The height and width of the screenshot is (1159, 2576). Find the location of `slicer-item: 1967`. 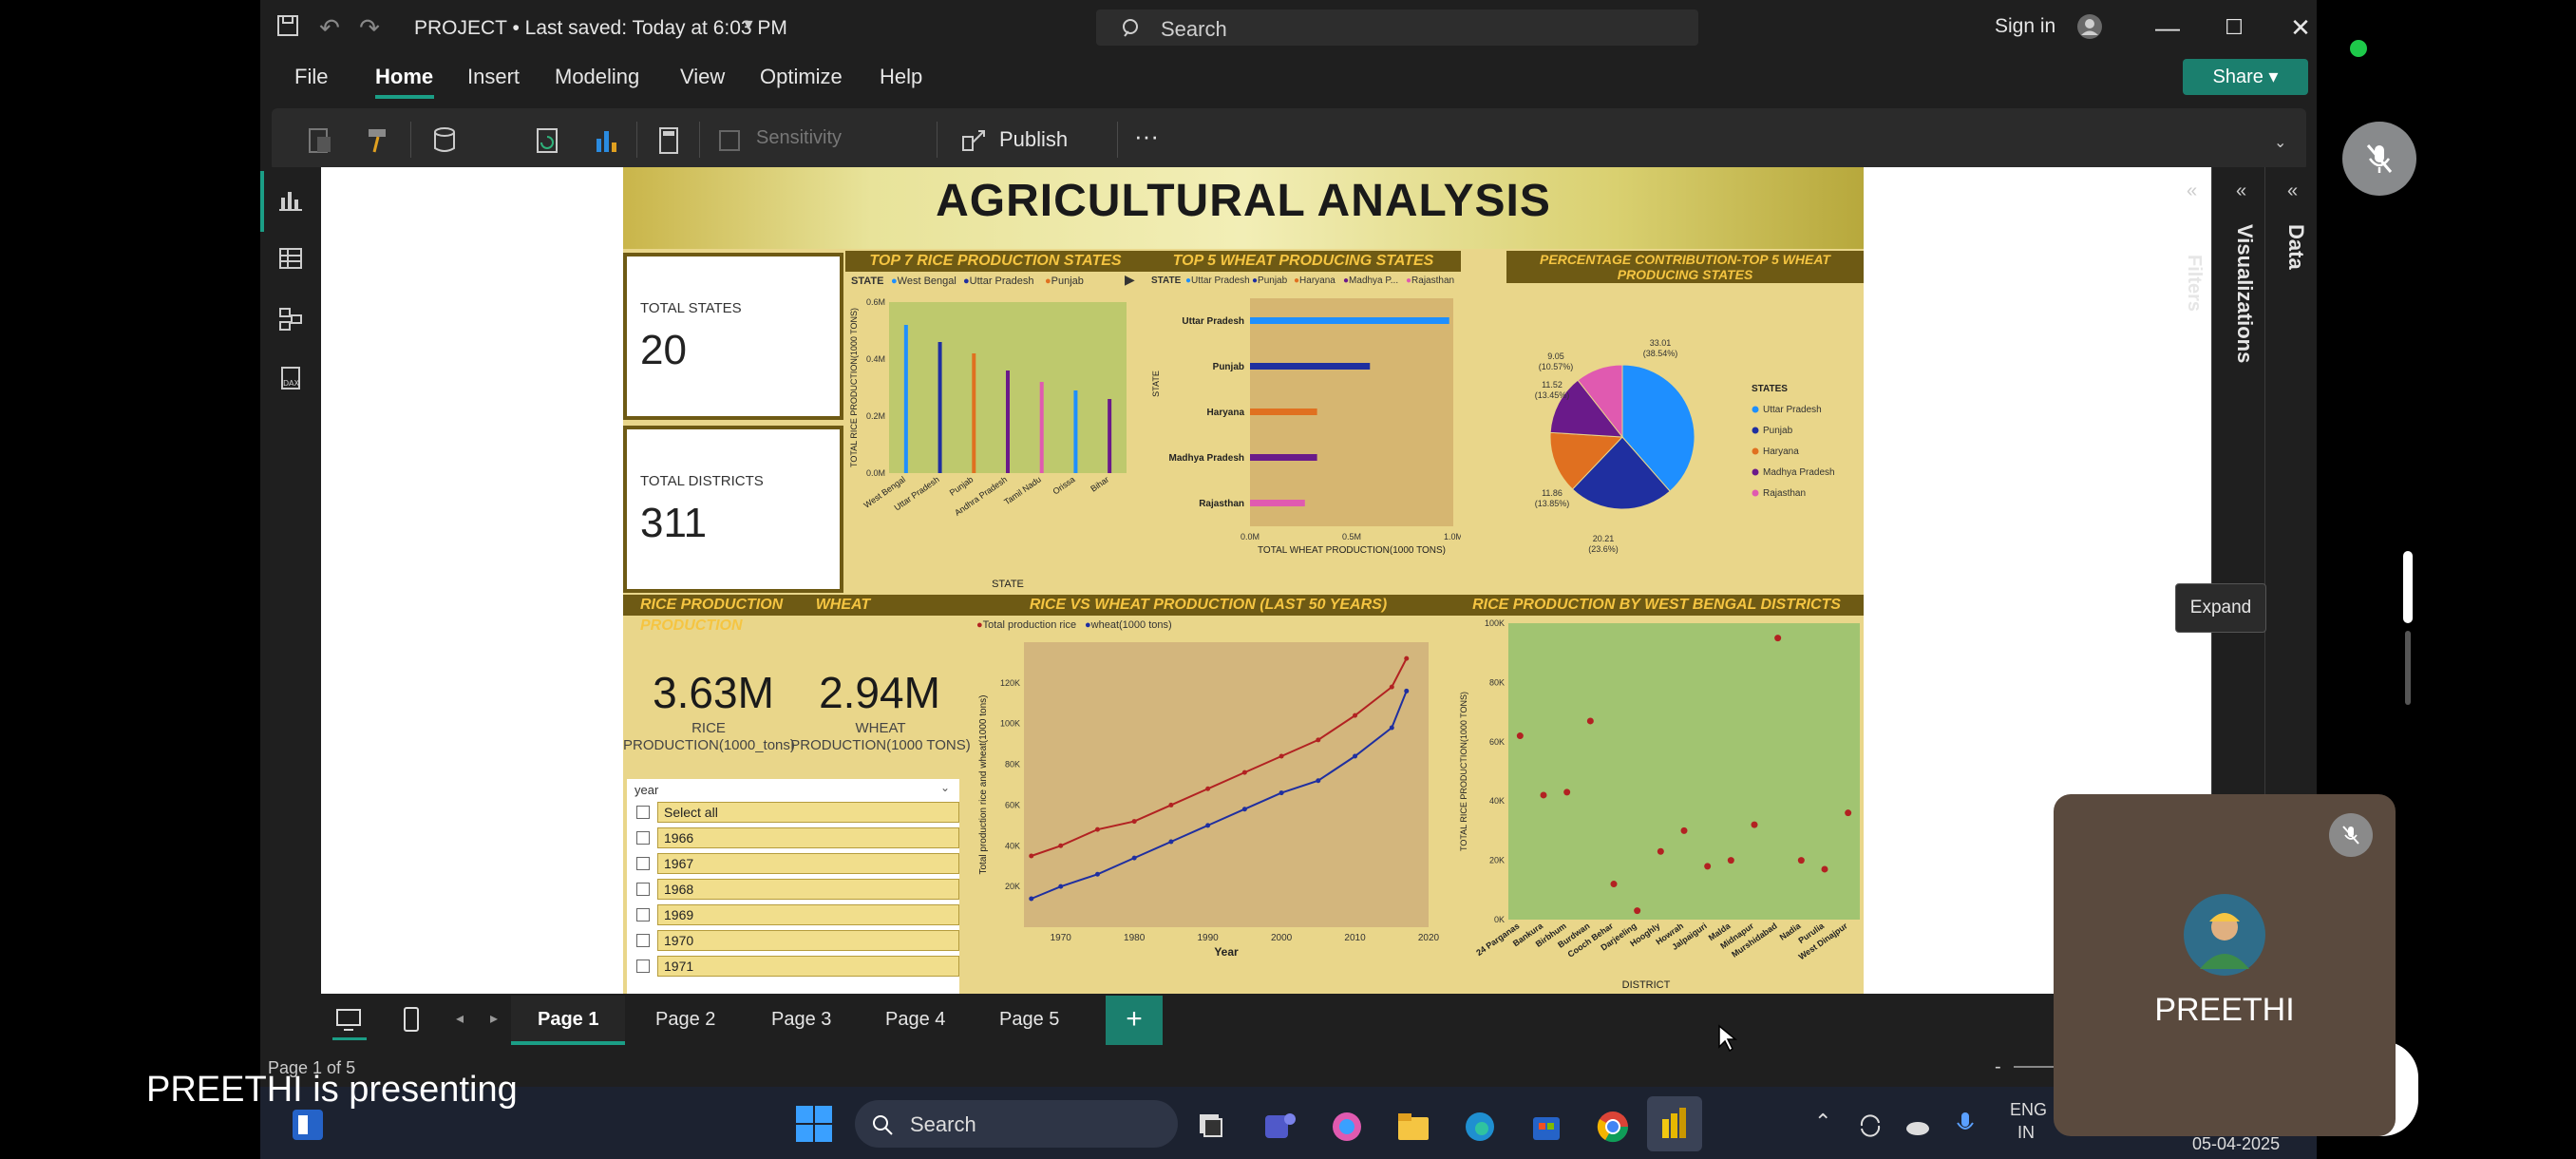

slicer-item: 1967 is located at coordinates (797, 863).